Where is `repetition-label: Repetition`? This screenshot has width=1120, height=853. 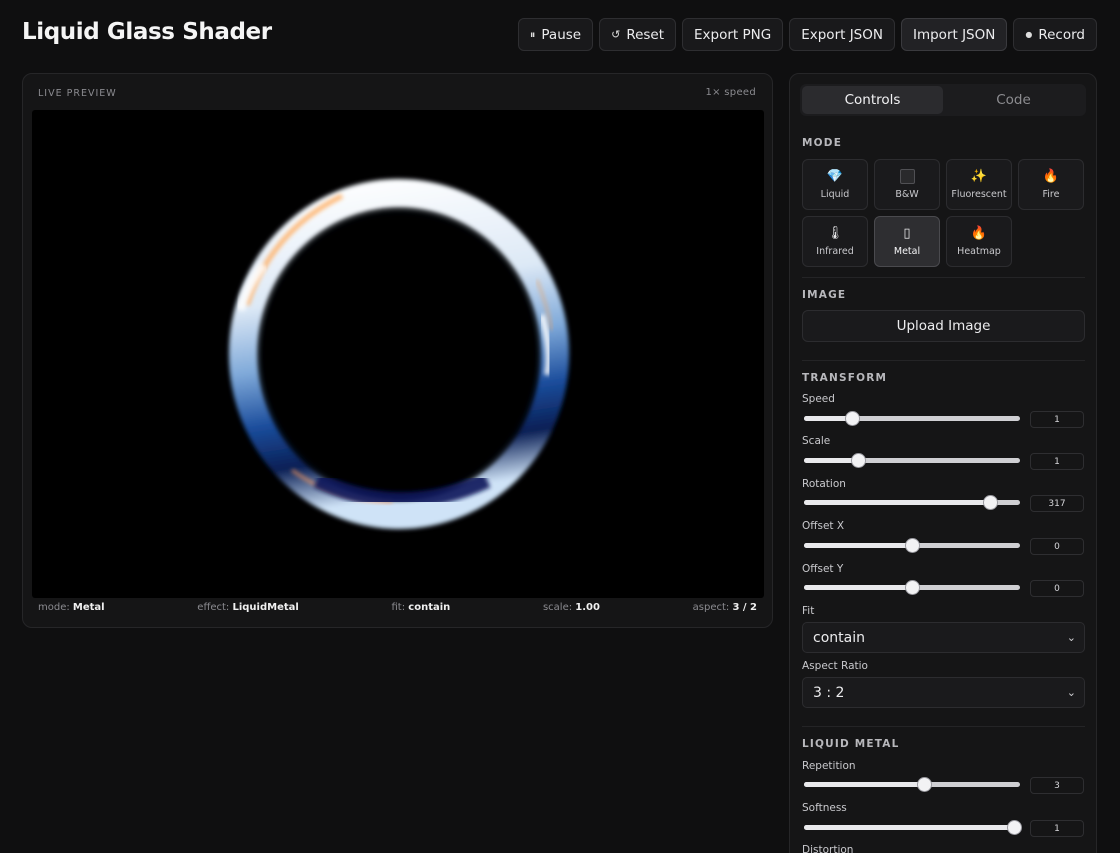
repetition-label: Repetition is located at coordinates (829, 766).